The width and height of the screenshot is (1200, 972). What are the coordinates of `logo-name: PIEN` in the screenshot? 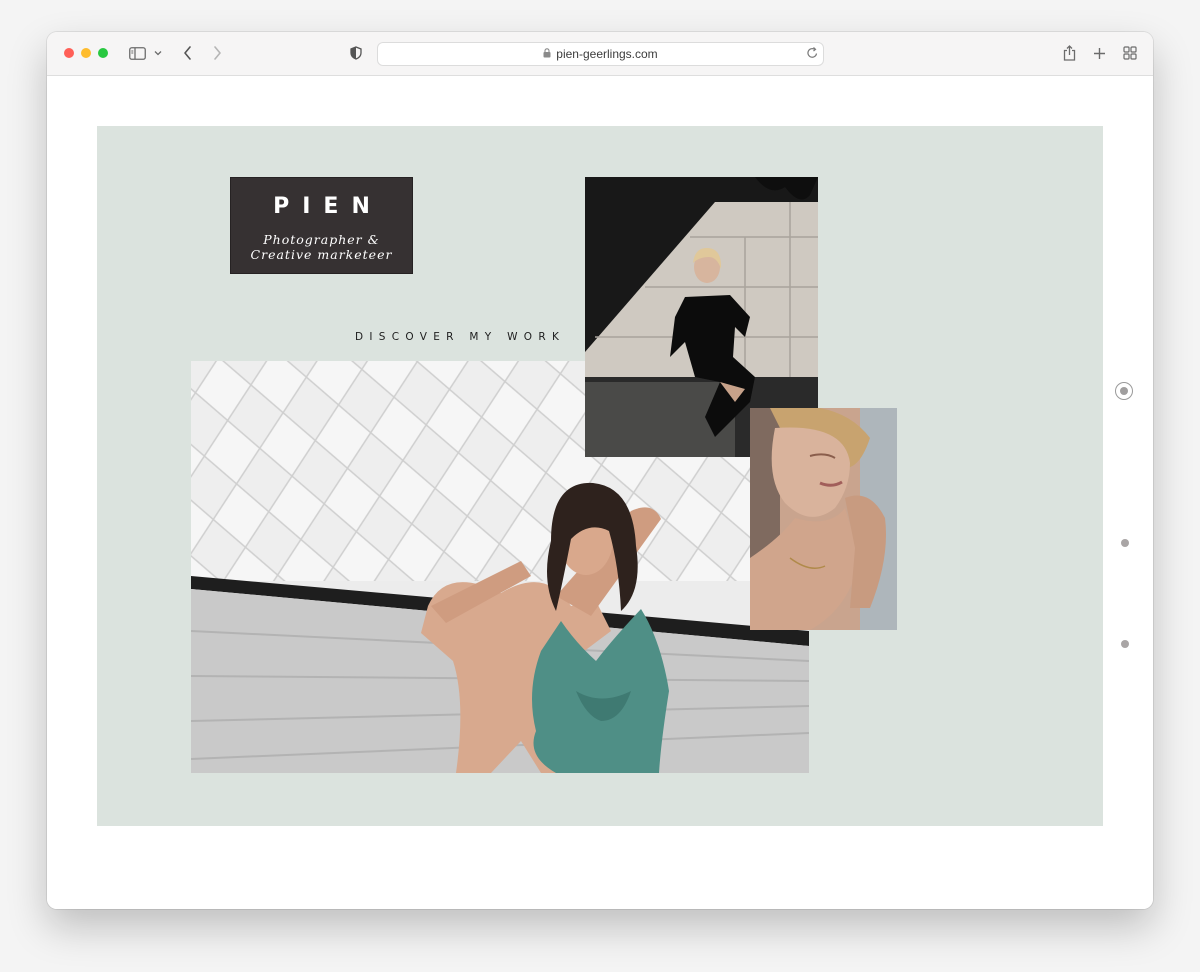 It's located at (328, 206).